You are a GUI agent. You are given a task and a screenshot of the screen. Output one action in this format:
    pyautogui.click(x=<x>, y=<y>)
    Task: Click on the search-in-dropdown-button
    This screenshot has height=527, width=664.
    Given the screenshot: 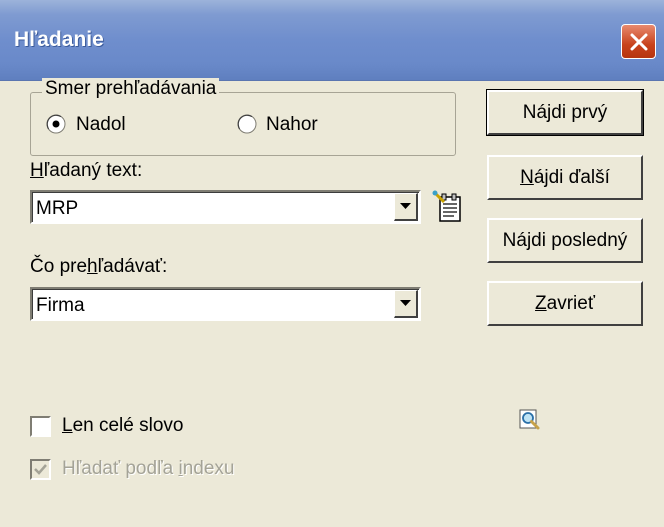 What is the action you would take?
    pyautogui.click(x=406, y=304)
    